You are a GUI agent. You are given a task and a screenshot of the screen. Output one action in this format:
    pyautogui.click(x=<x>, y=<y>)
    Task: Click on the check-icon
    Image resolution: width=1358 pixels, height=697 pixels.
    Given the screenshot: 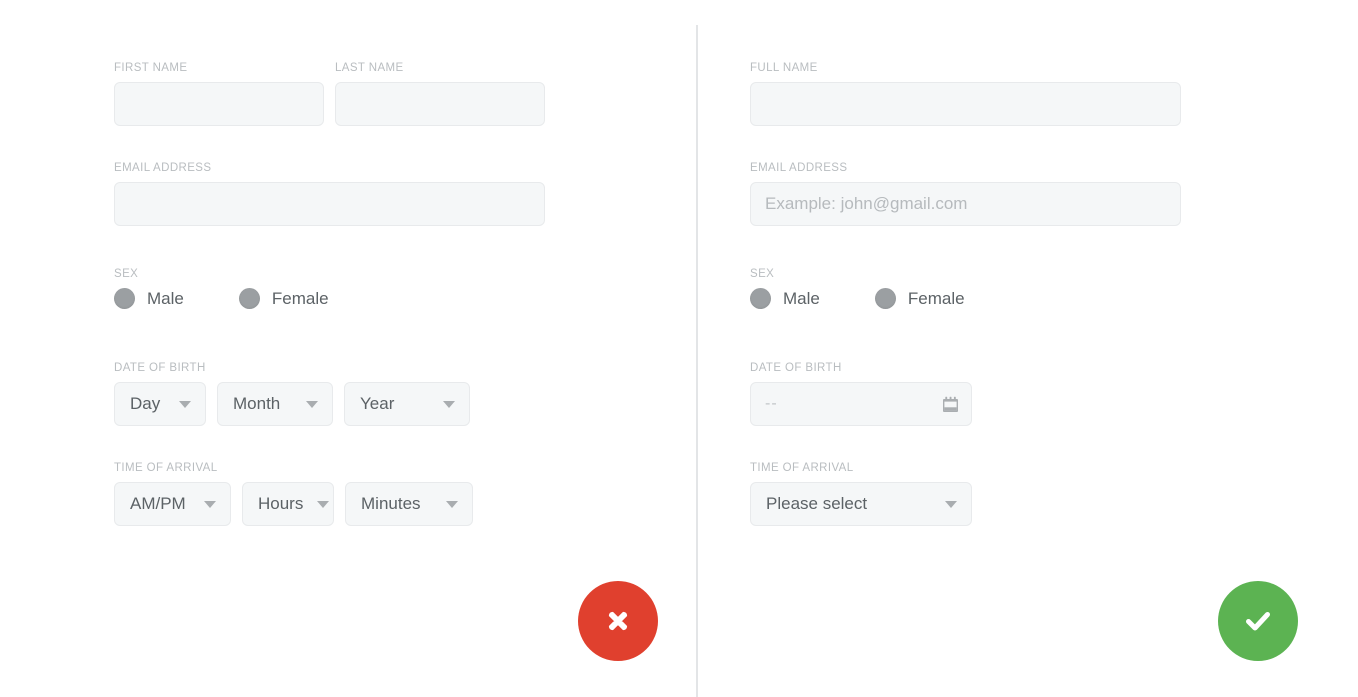 What is the action you would take?
    pyautogui.click(x=1258, y=621)
    